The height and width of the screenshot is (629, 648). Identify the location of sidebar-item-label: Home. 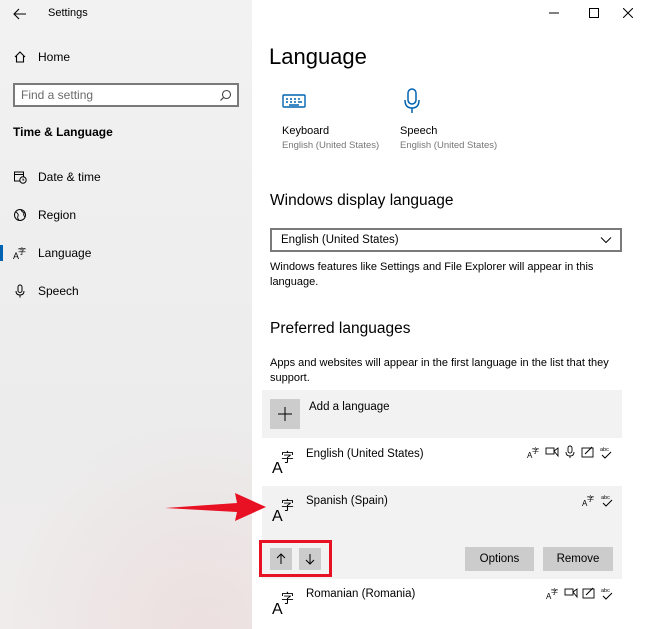
(54, 57).